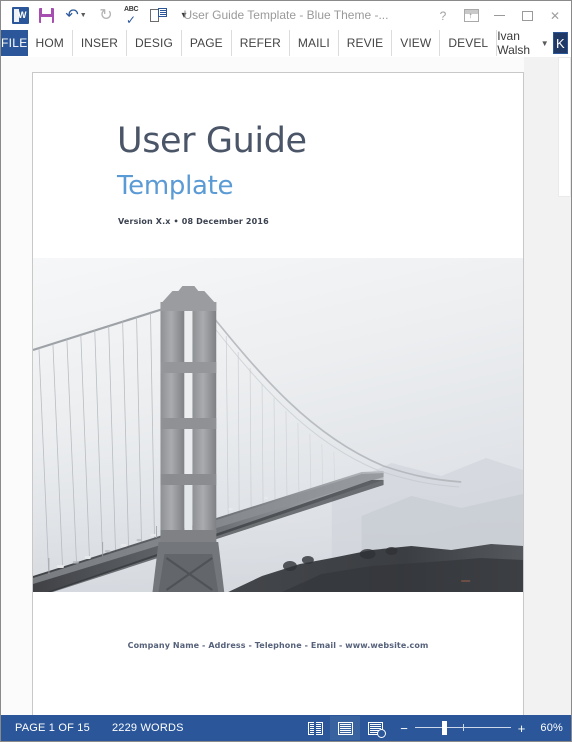 This screenshot has width=572, height=742. I want to click on ribbon-arrow-glyph: ↑, so click(470, 15).